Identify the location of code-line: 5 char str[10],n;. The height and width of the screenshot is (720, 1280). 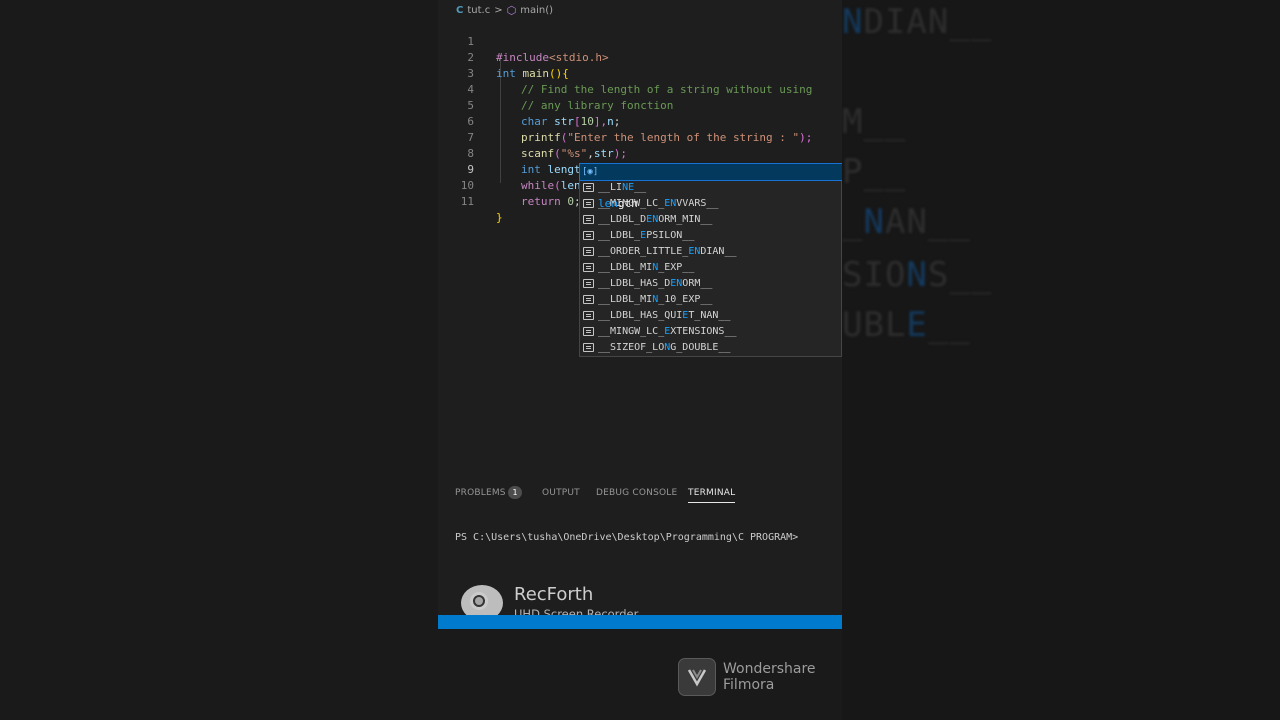
(640, 105).